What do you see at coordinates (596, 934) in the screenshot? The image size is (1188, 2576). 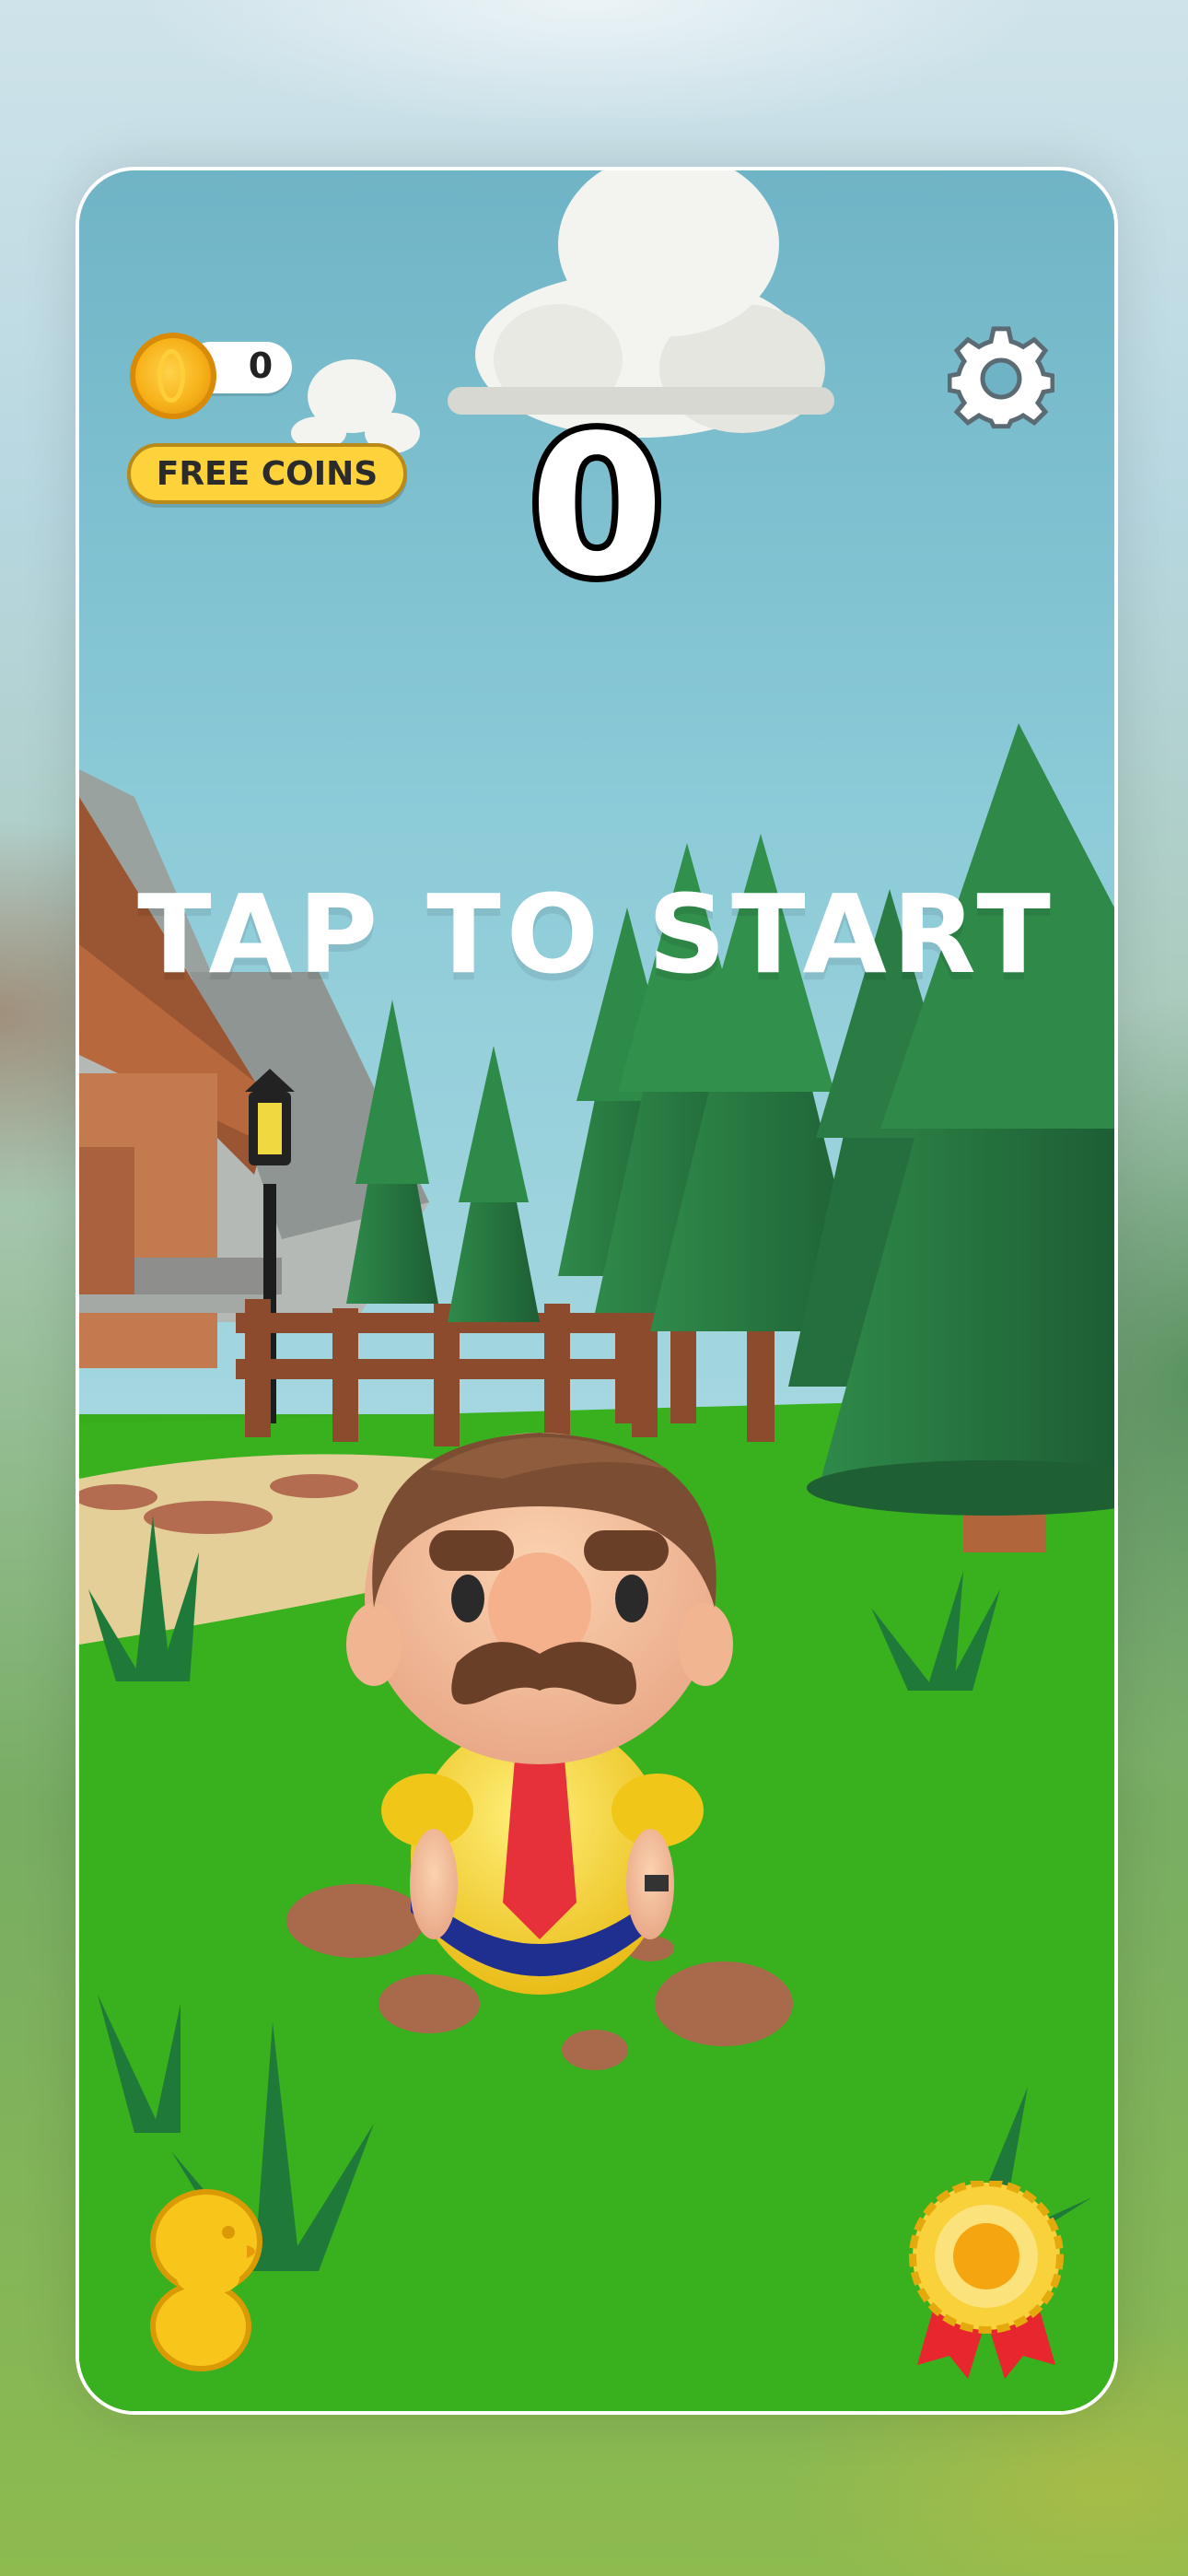 I see `tap-to-start-prompt: TAP TO START` at bounding box center [596, 934].